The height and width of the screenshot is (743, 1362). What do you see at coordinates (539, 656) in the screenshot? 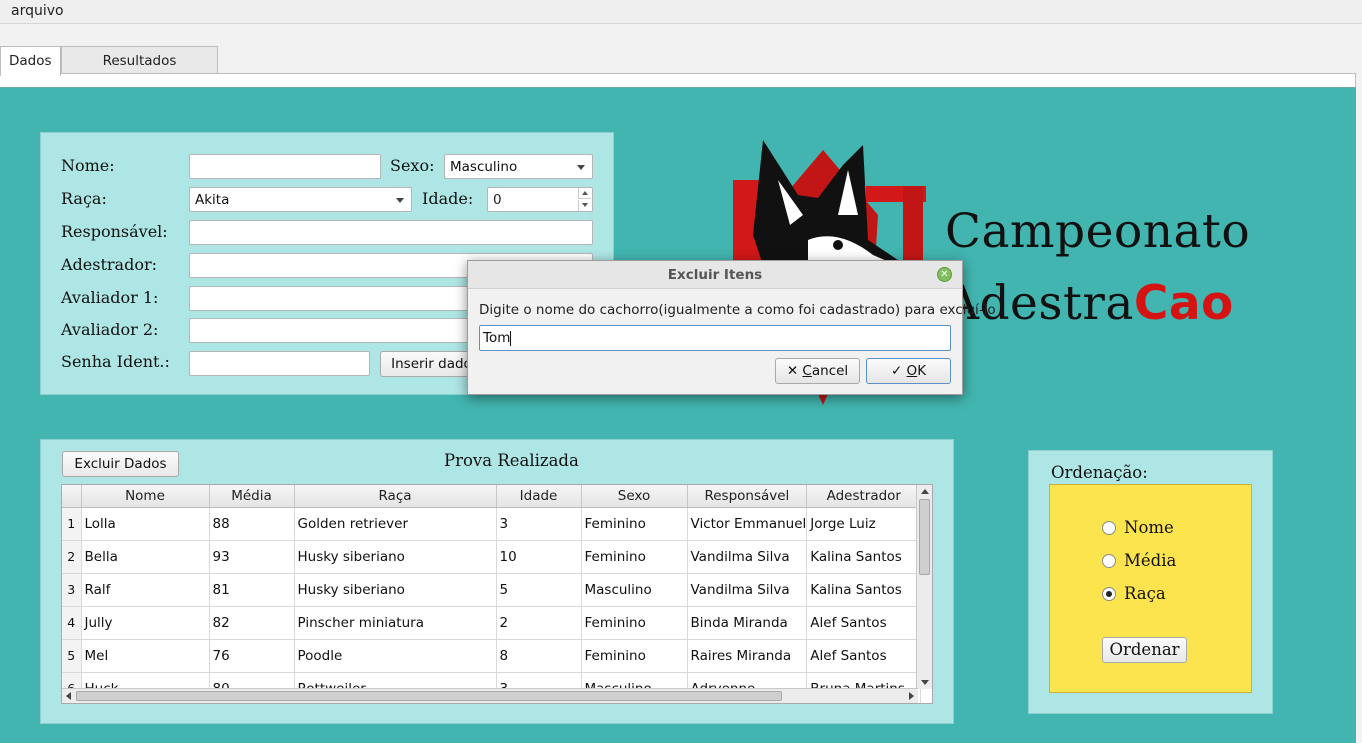
I see `cell-idade: 8` at bounding box center [539, 656].